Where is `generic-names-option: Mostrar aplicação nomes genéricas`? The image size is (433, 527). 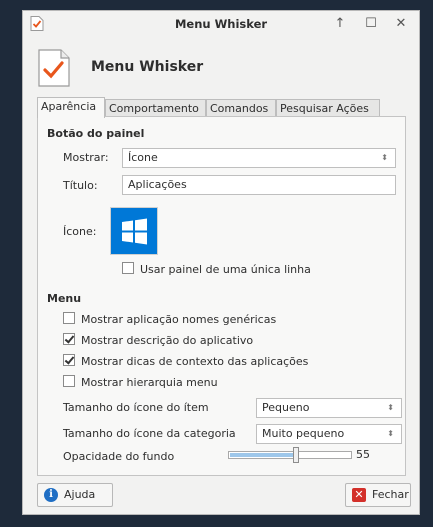
generic-names-option: Mostrar aplicação nomes genéricas is located at coordinates (169, 319).